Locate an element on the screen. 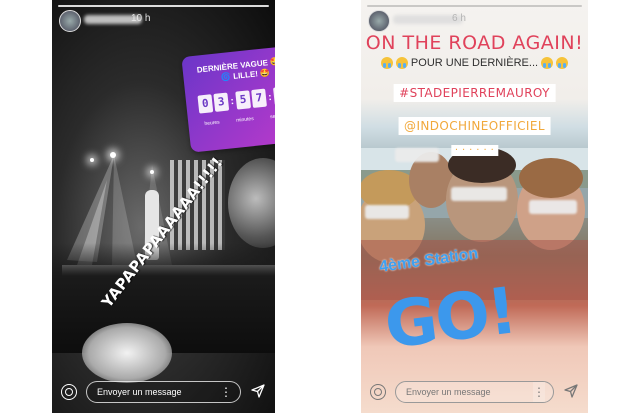  go-caption: GO! is located at coordinates (450, 319).